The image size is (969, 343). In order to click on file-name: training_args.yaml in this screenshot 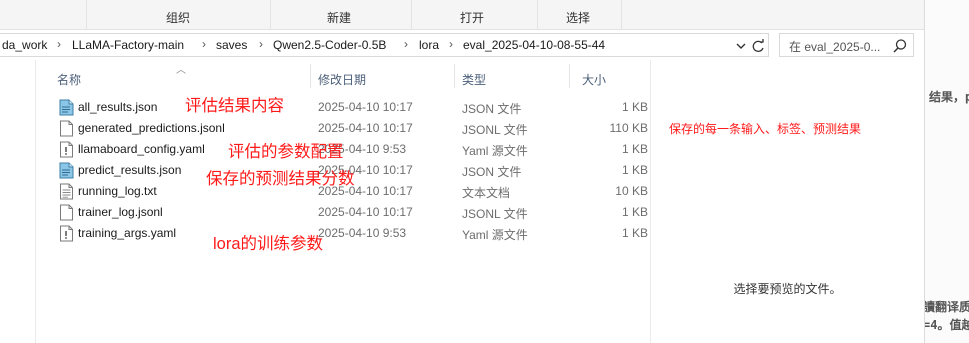, I will do `click(127, 233)`.